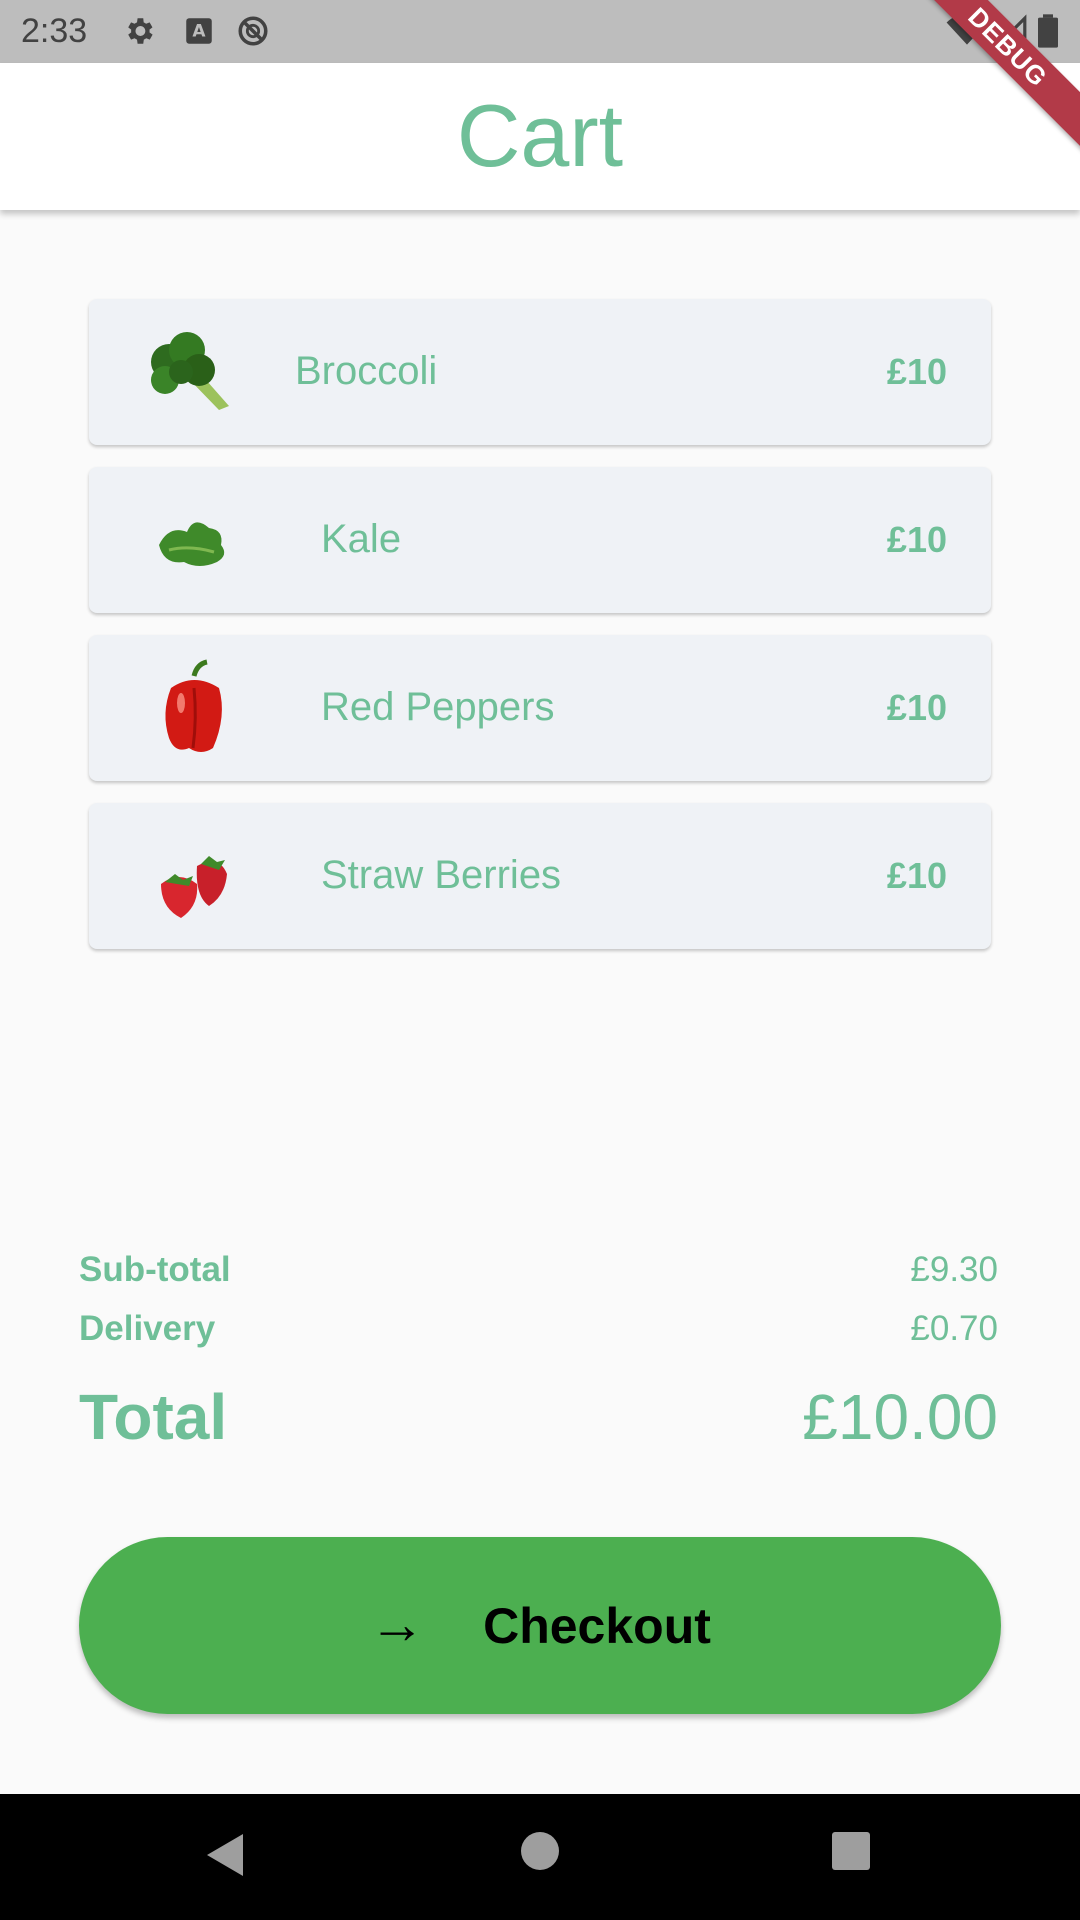  I want to click on total-label: Total, so click(153, 1417).